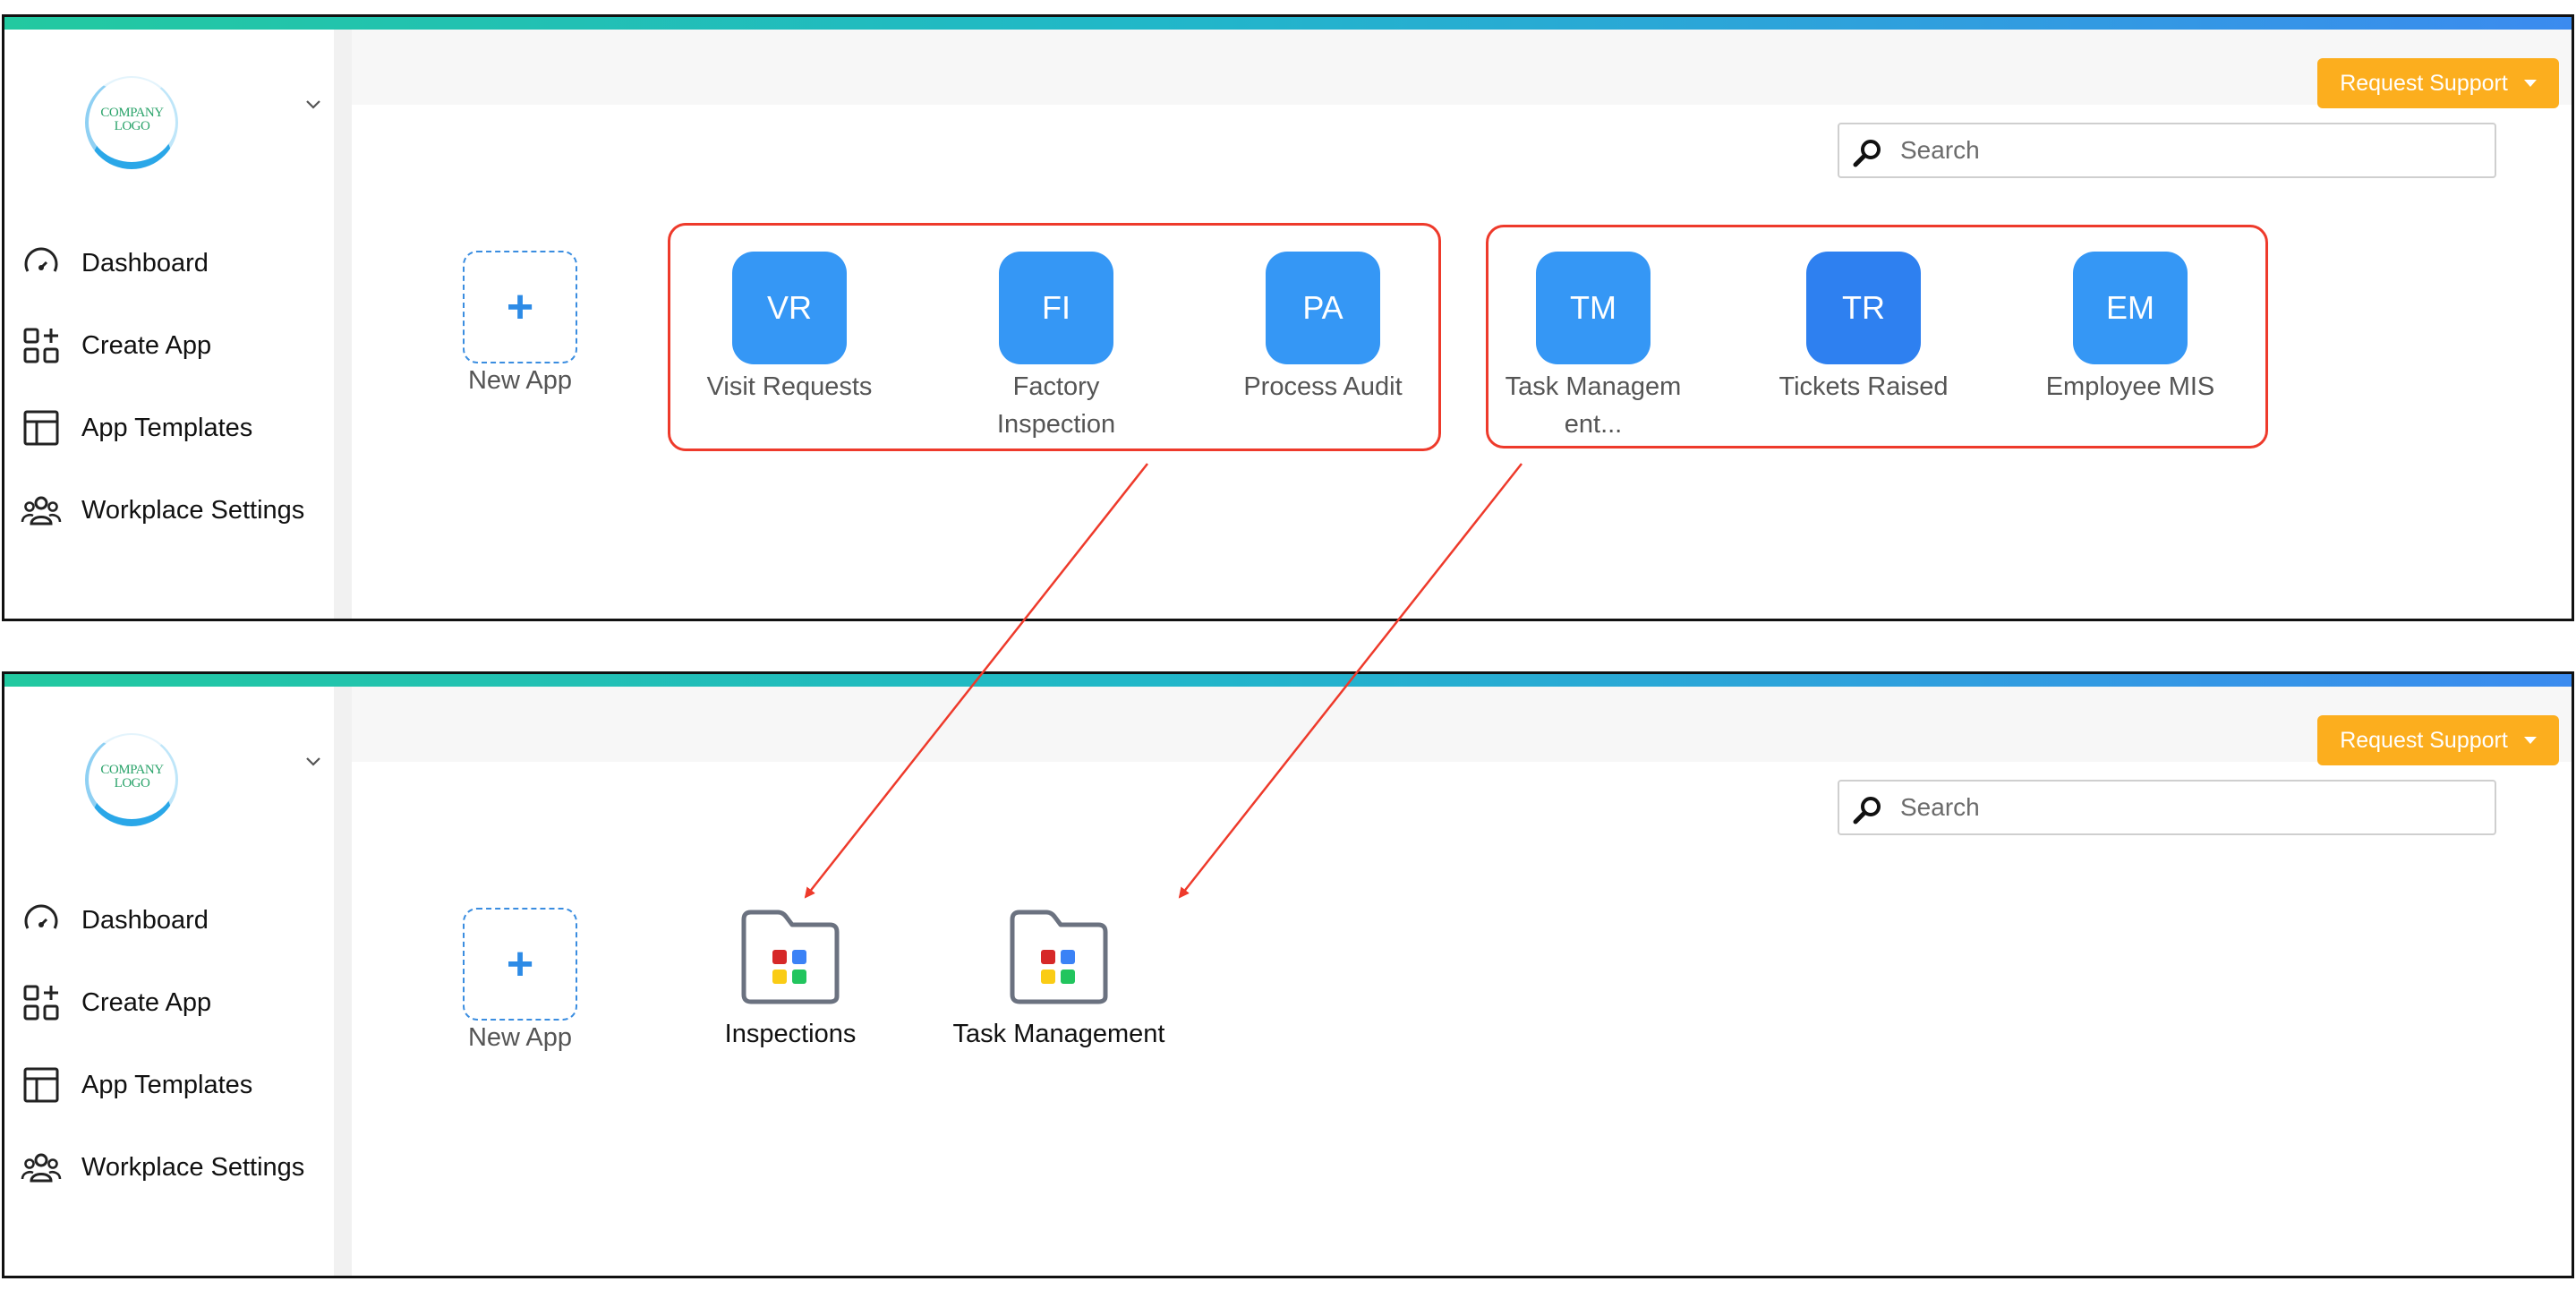 Image resolution: width=2576 pixels, height=1307 pixels. I want to click on app-employee-mis: EM Employee MIS, so click(2130, 329).